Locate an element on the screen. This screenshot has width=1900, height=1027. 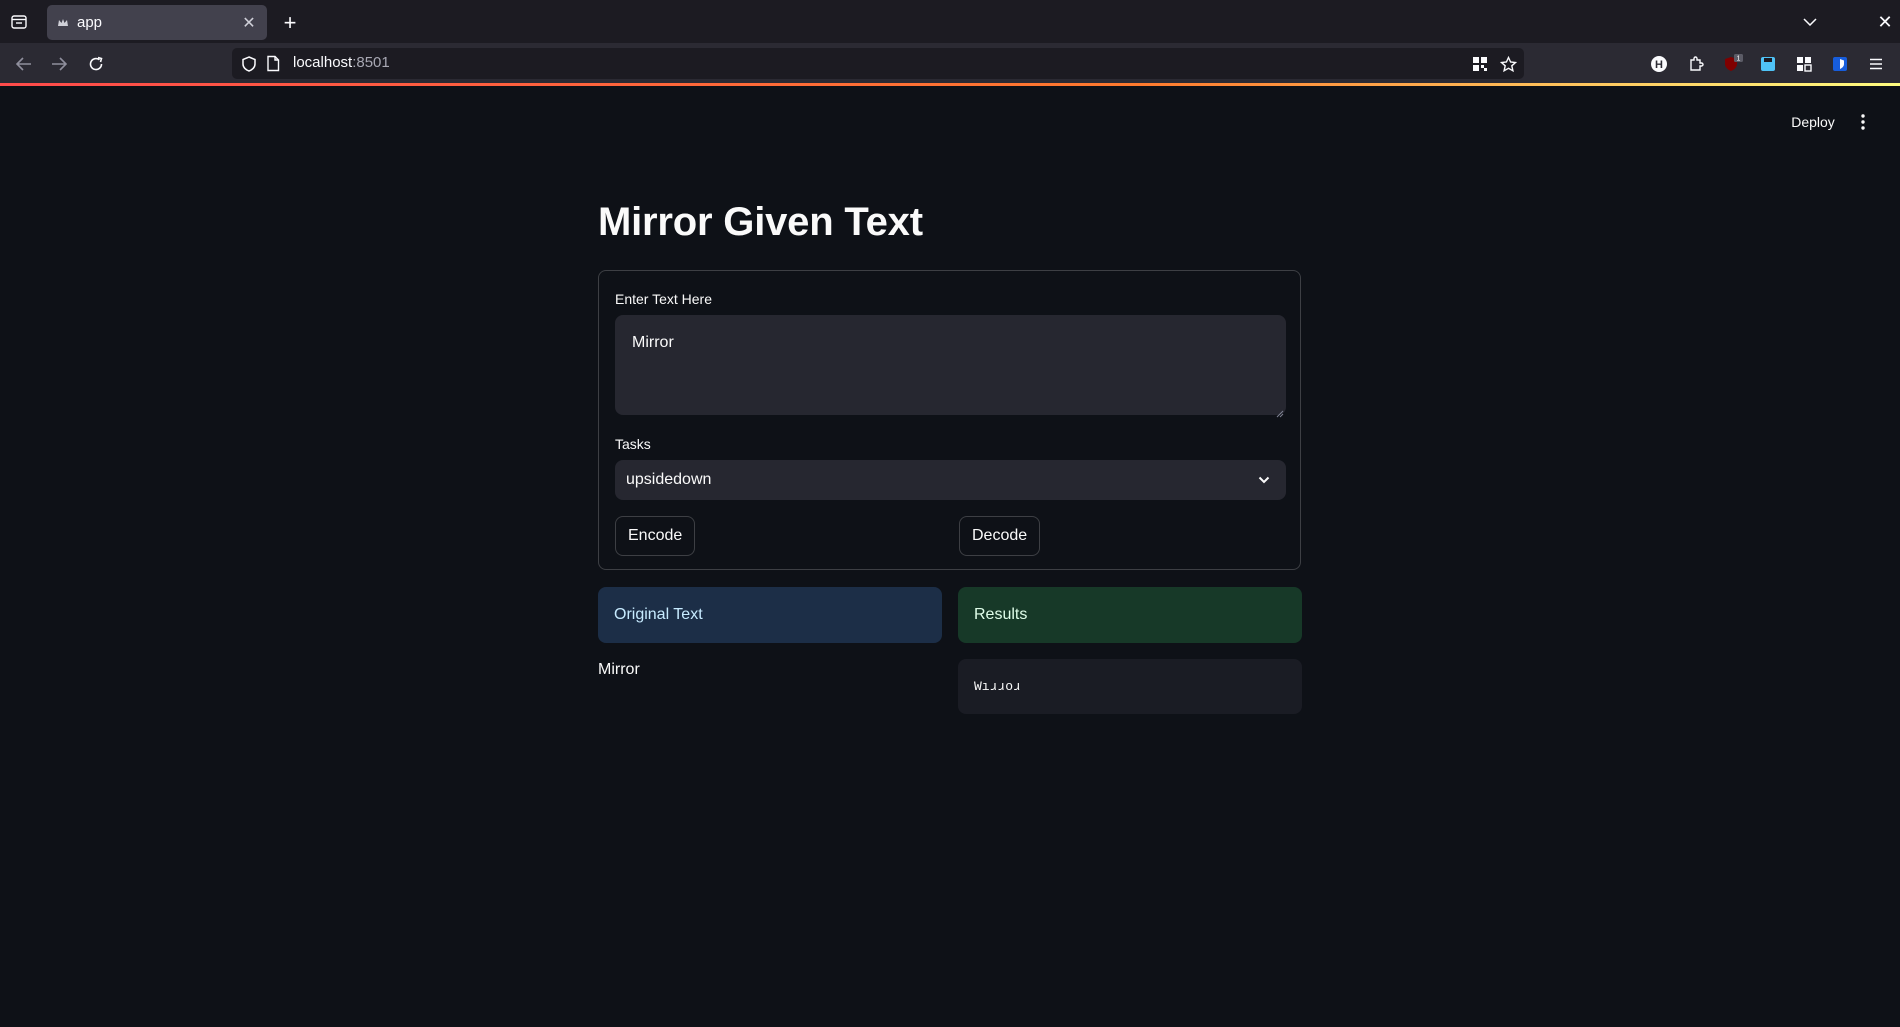
bitwarden-icon is located at coordinates (1840, 64).